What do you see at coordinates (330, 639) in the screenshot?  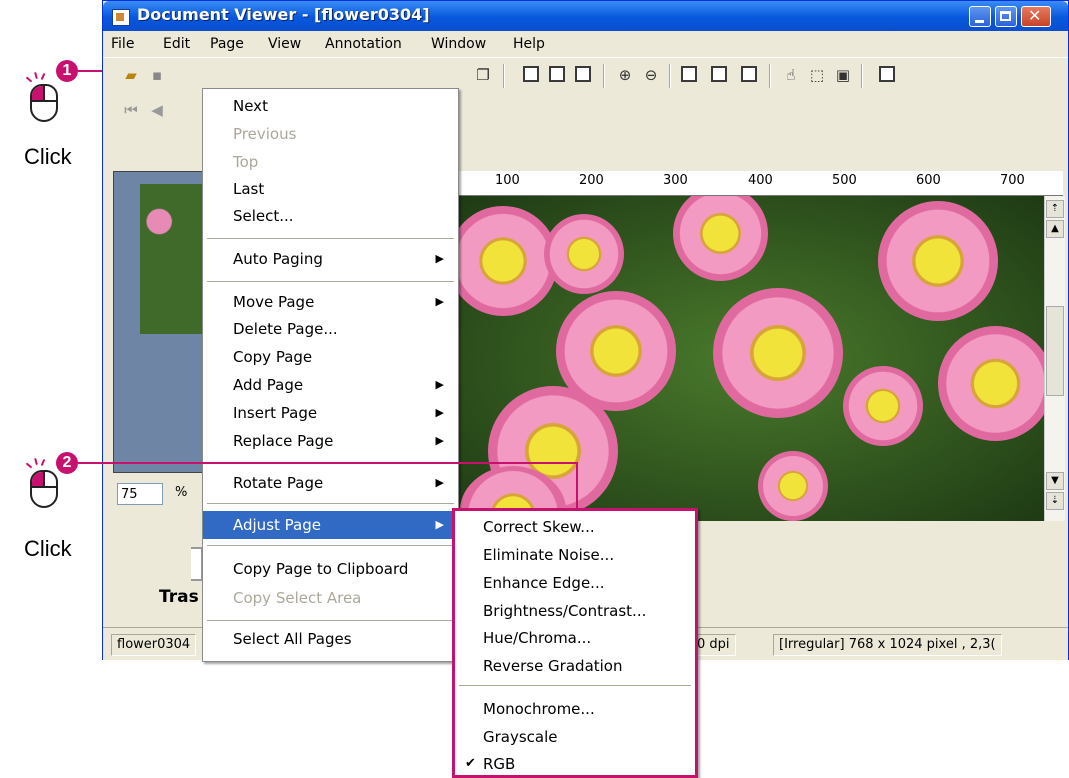 I see `menu-item-select-all-pages: Select All Pages` at bounding box center [330, 639].